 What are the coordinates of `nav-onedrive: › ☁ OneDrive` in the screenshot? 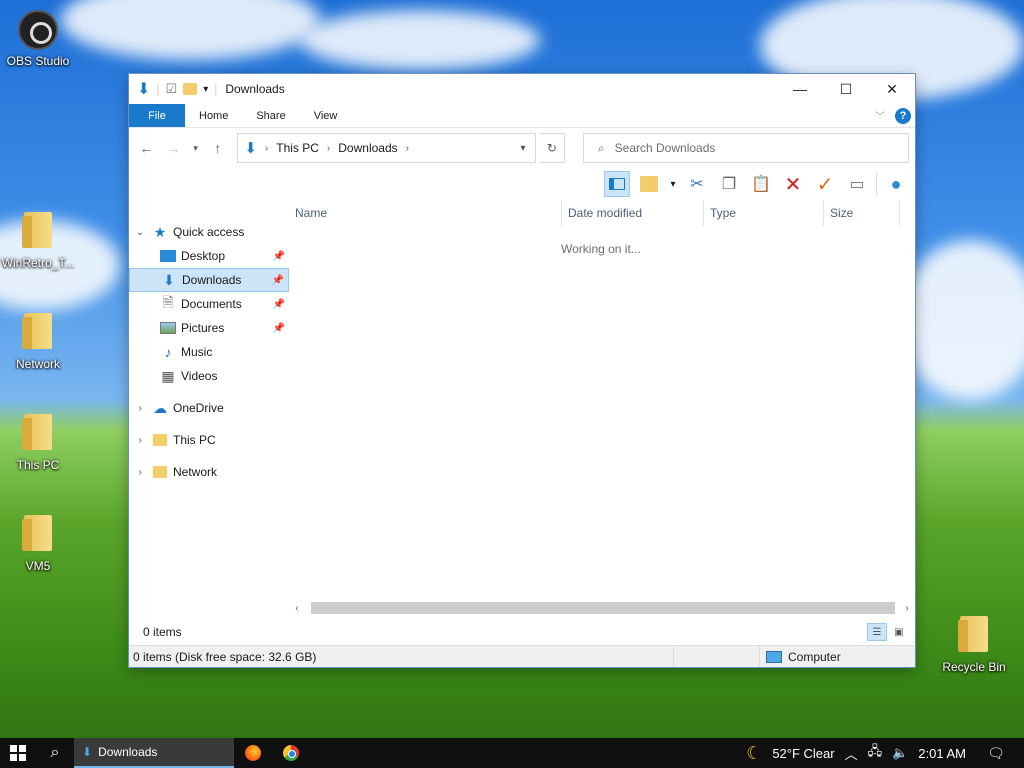 It's located at (209, 408).